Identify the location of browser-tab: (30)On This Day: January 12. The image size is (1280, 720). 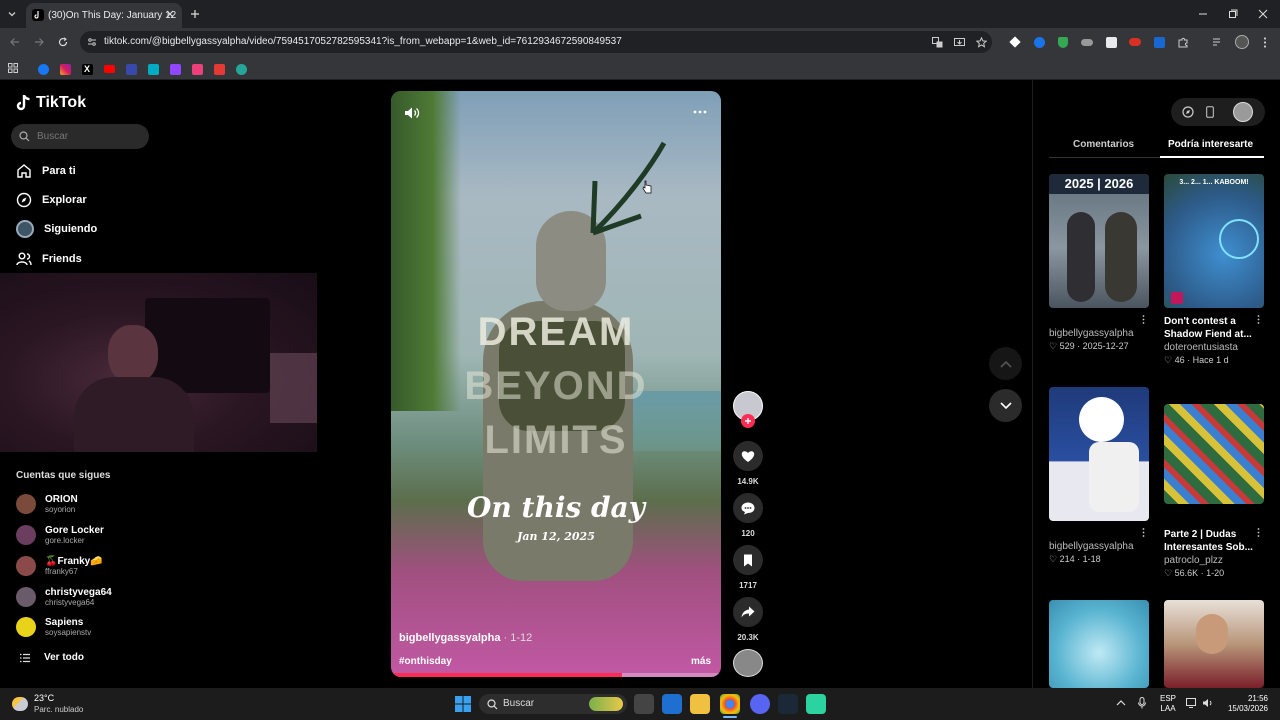
(104, 15).